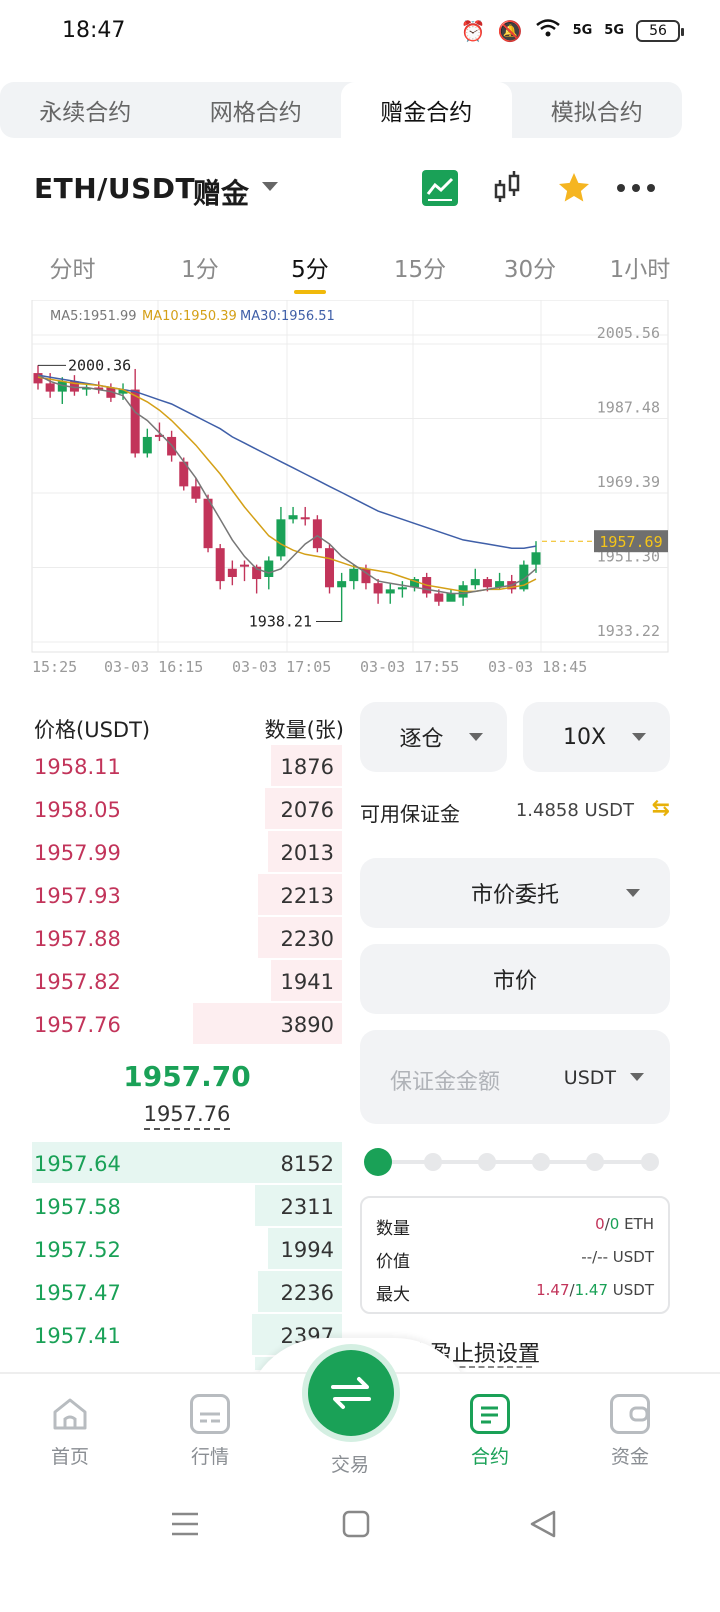 This screenshot has width=720, height=1612. I want to click on status-icons: ⏰ 🔕 5G 5G 56, so click(572, 30).